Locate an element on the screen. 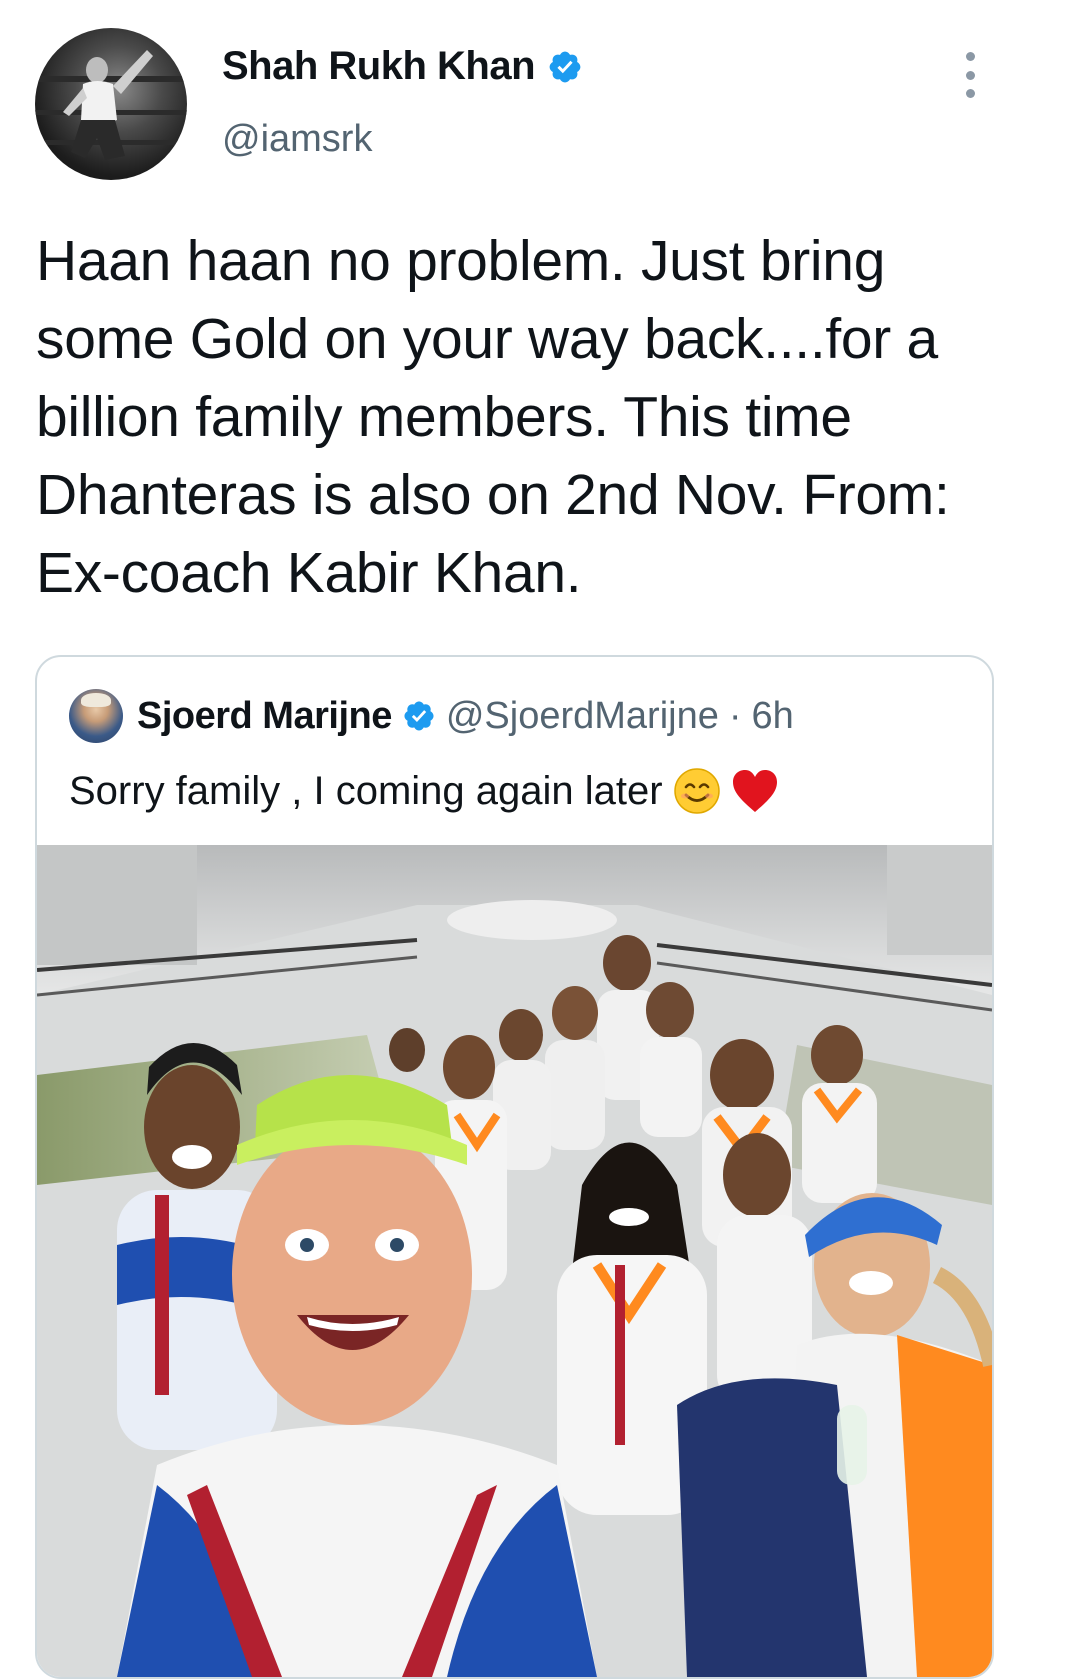 This screenshot has height=1679, width=1080. author-avatar is located at coordinates (111, 104).